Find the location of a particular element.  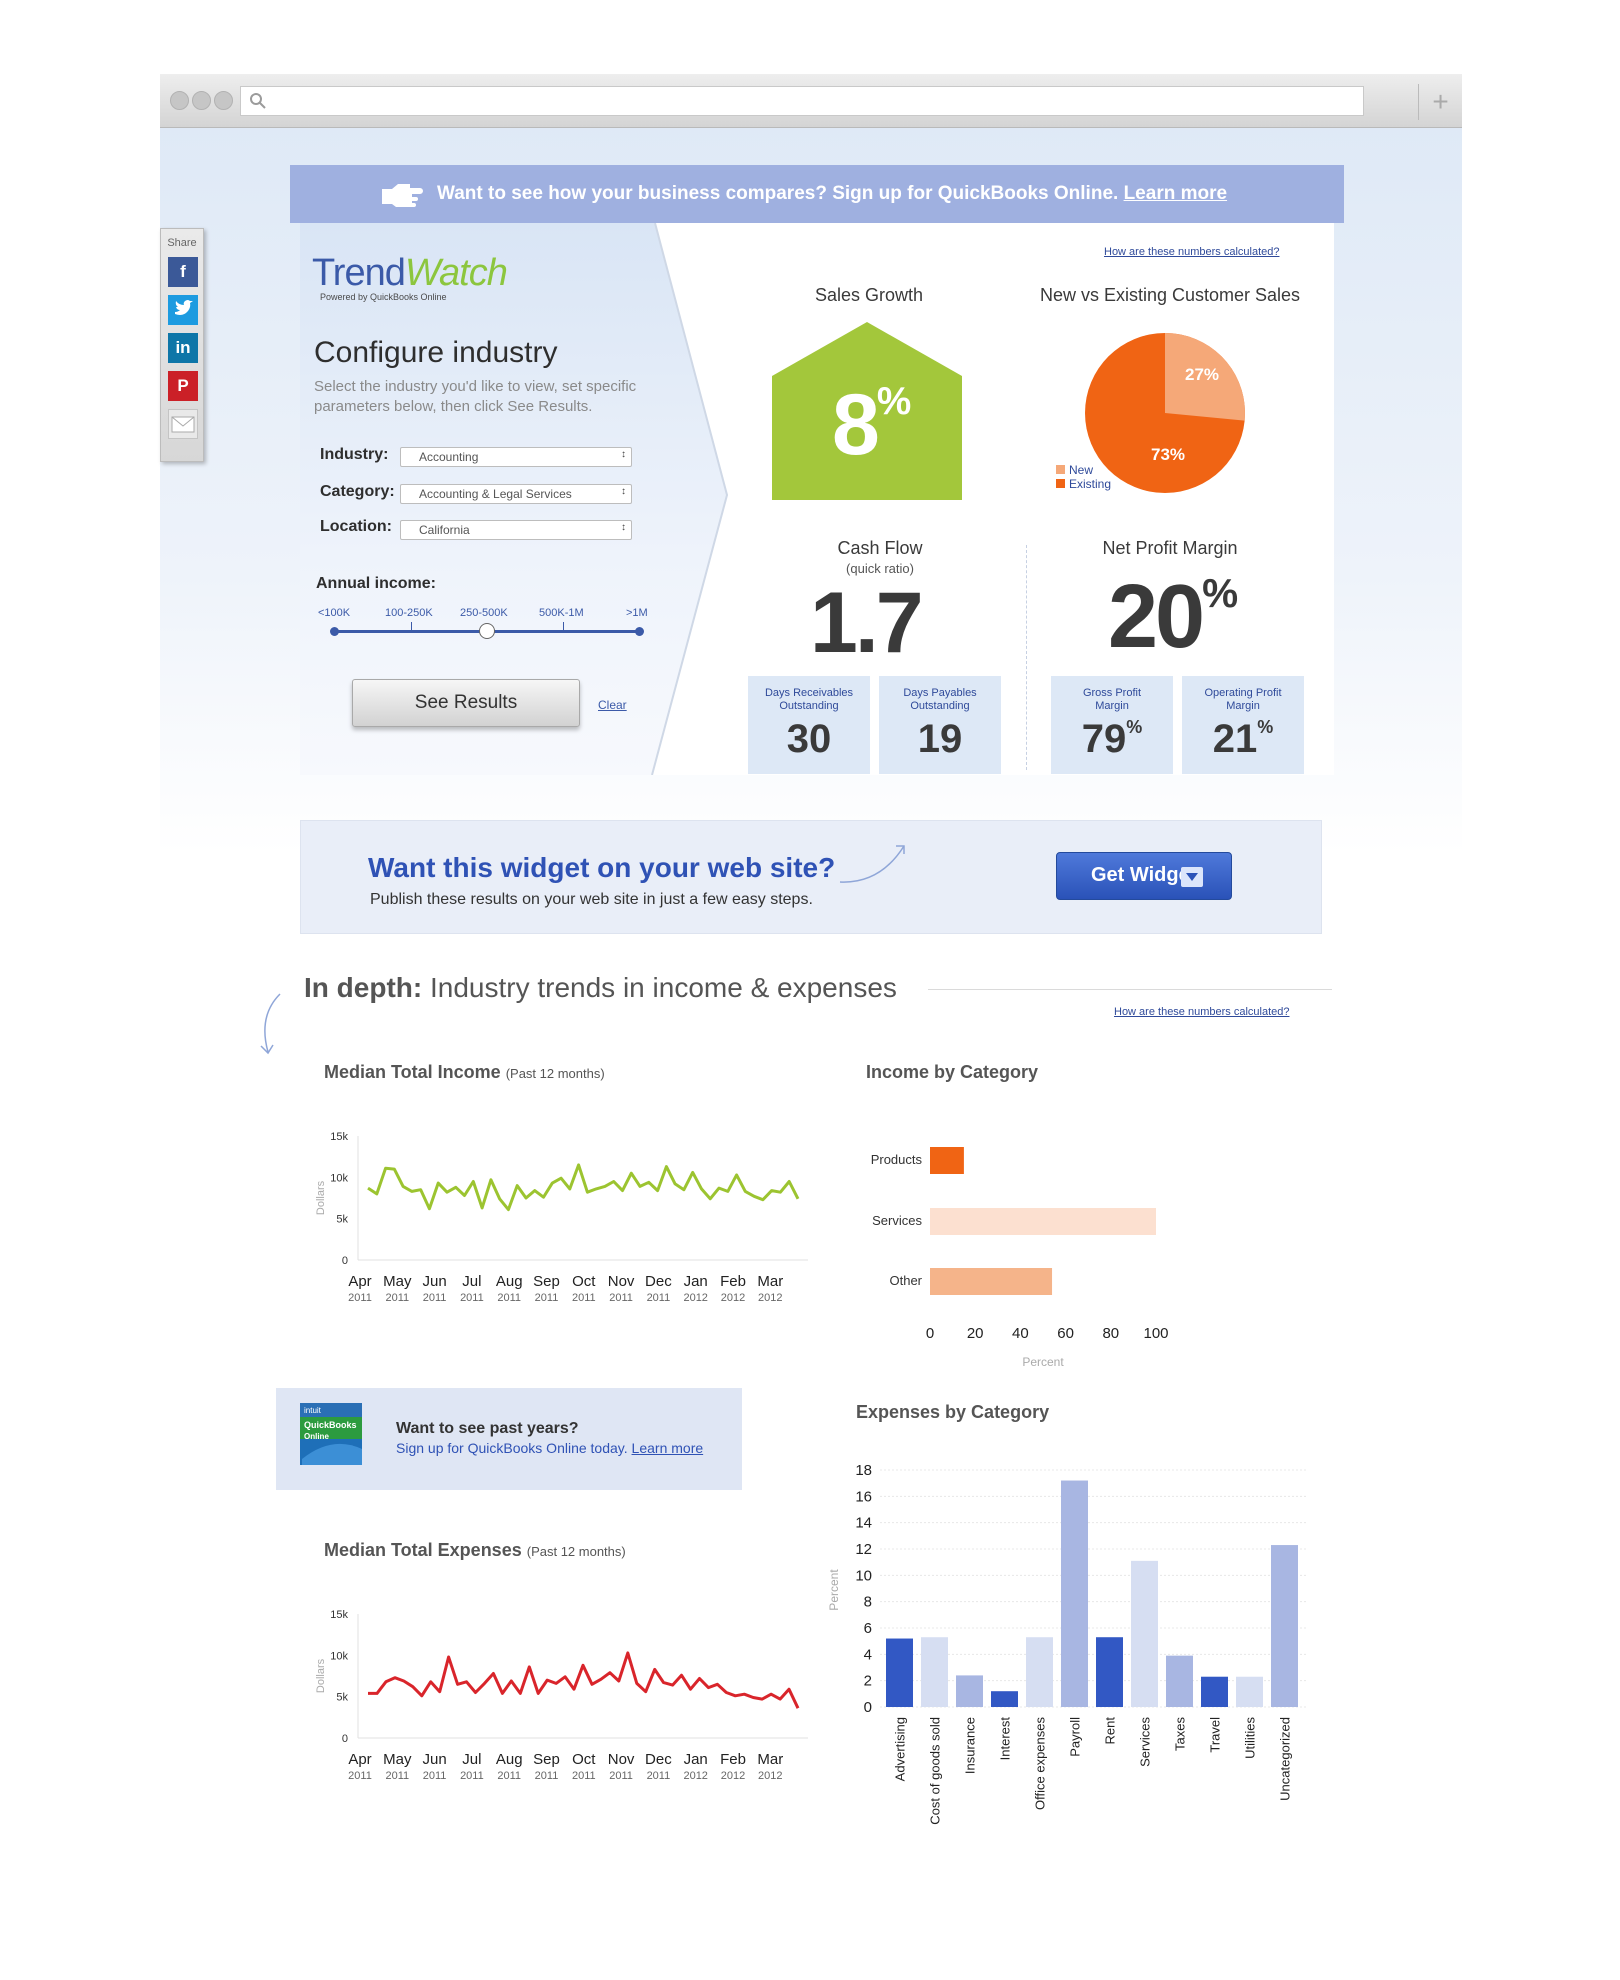

past-years-title: Want to see past years? is located at coordinates (487, 1428).